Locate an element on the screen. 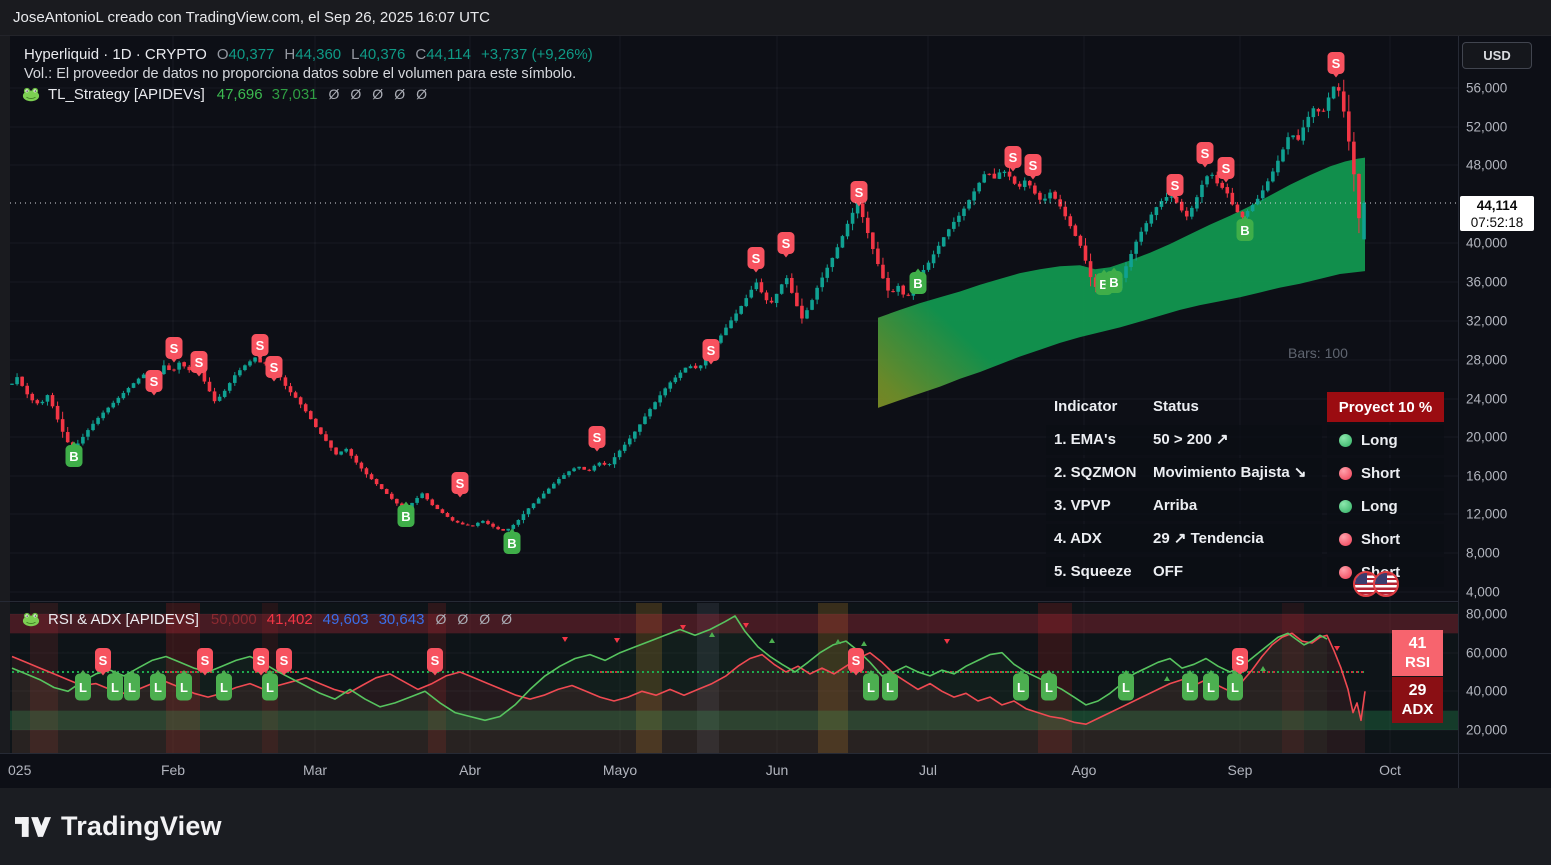 The image size is (1551, 865). di-minus-value: 30,643 is located at coordinates (401, 619).